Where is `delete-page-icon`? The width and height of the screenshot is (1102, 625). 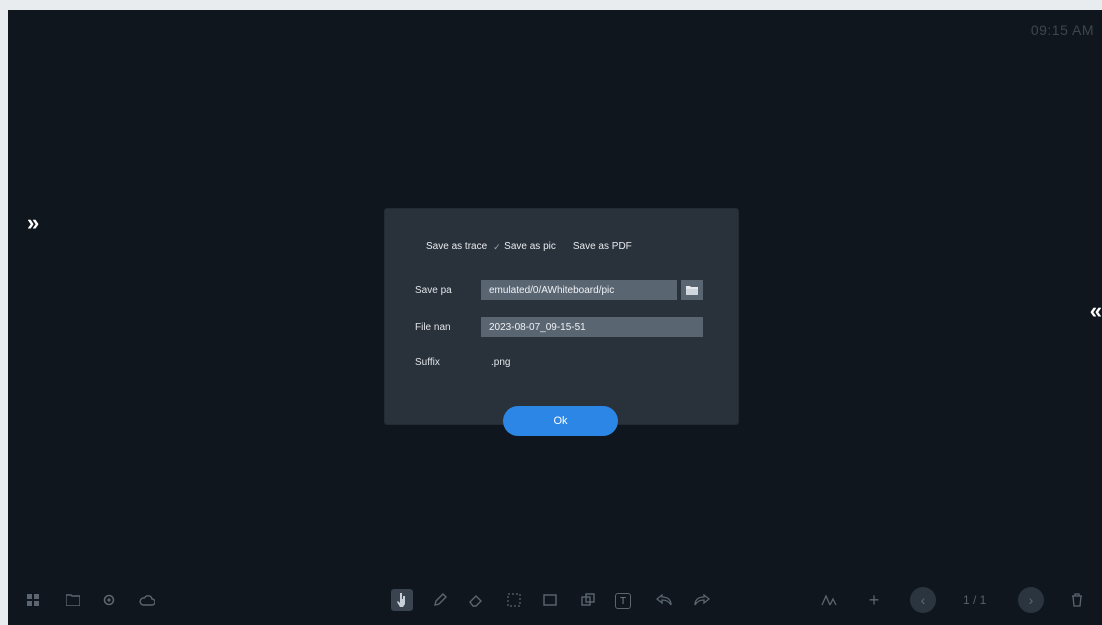 delete-page-icon is located at coordinates (1077, 600).